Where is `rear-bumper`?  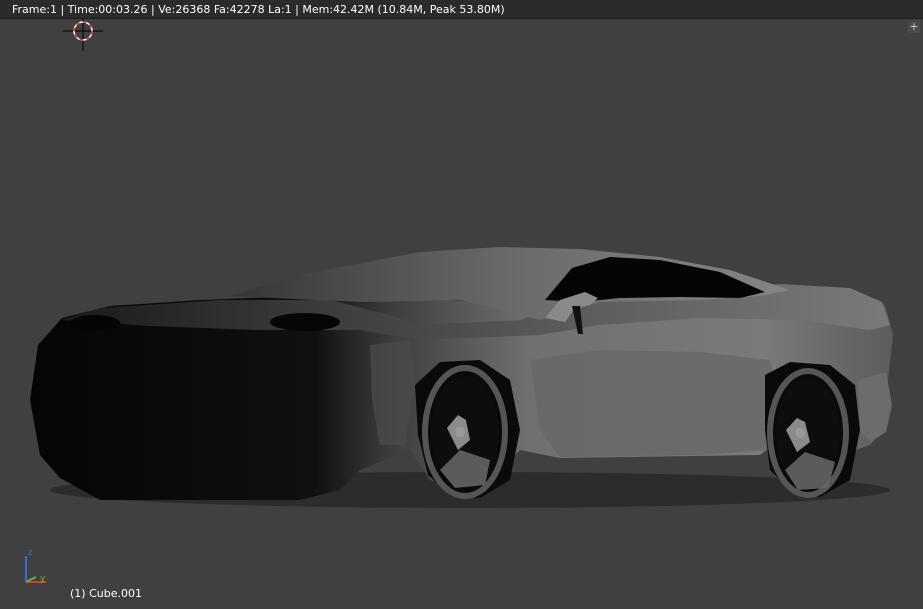
rear-bumper is located at coordinates (875, 407).